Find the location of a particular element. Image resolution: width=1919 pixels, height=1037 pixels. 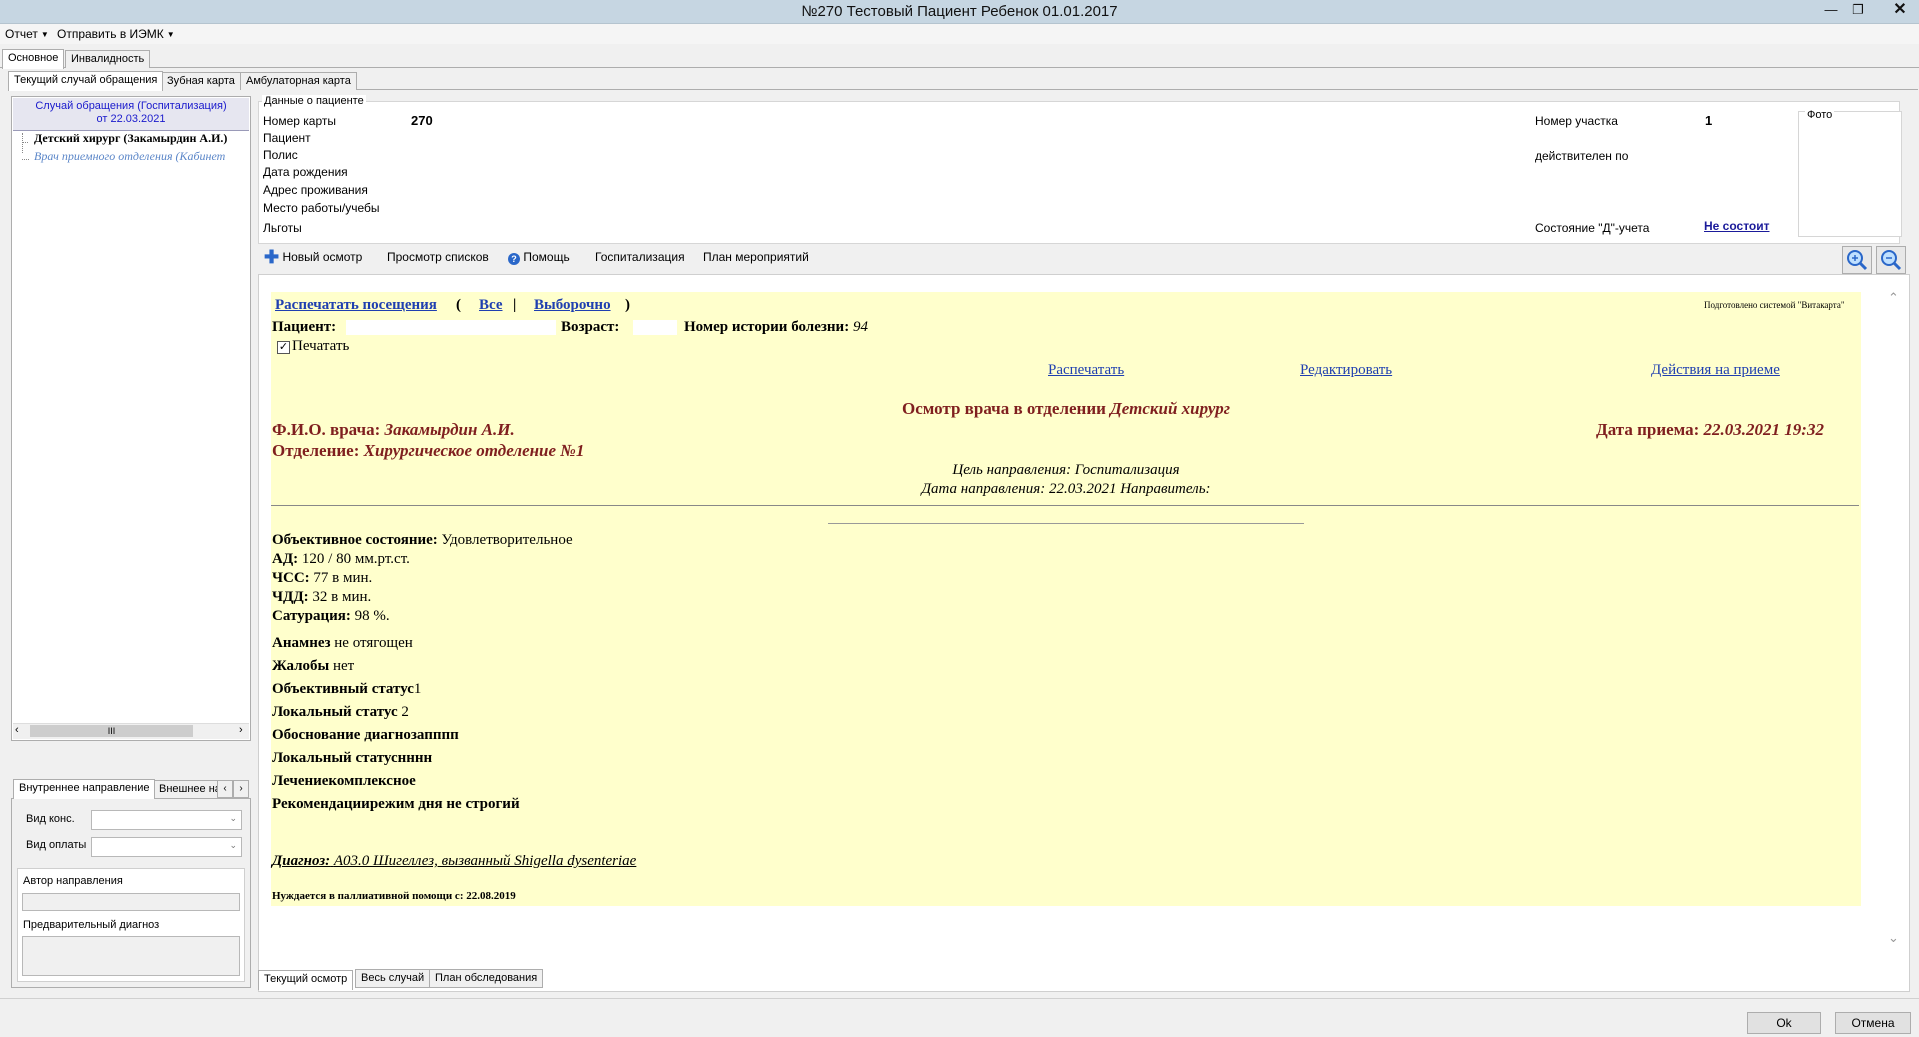

author-field is located at coordinates (131, 902).